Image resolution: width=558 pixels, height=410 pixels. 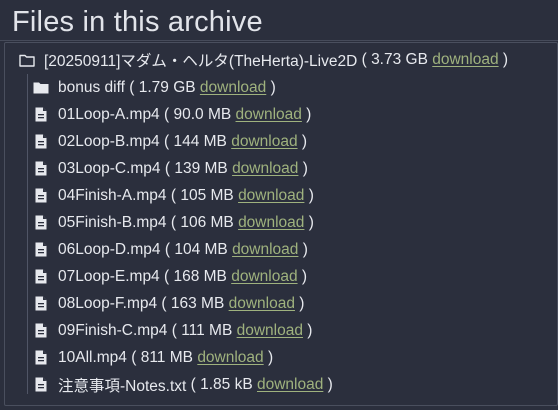 What do you see at coordinates (202, 114) in the screenshot?
I see `item-size: 90.0 MB` at bounding box center [202, 114].